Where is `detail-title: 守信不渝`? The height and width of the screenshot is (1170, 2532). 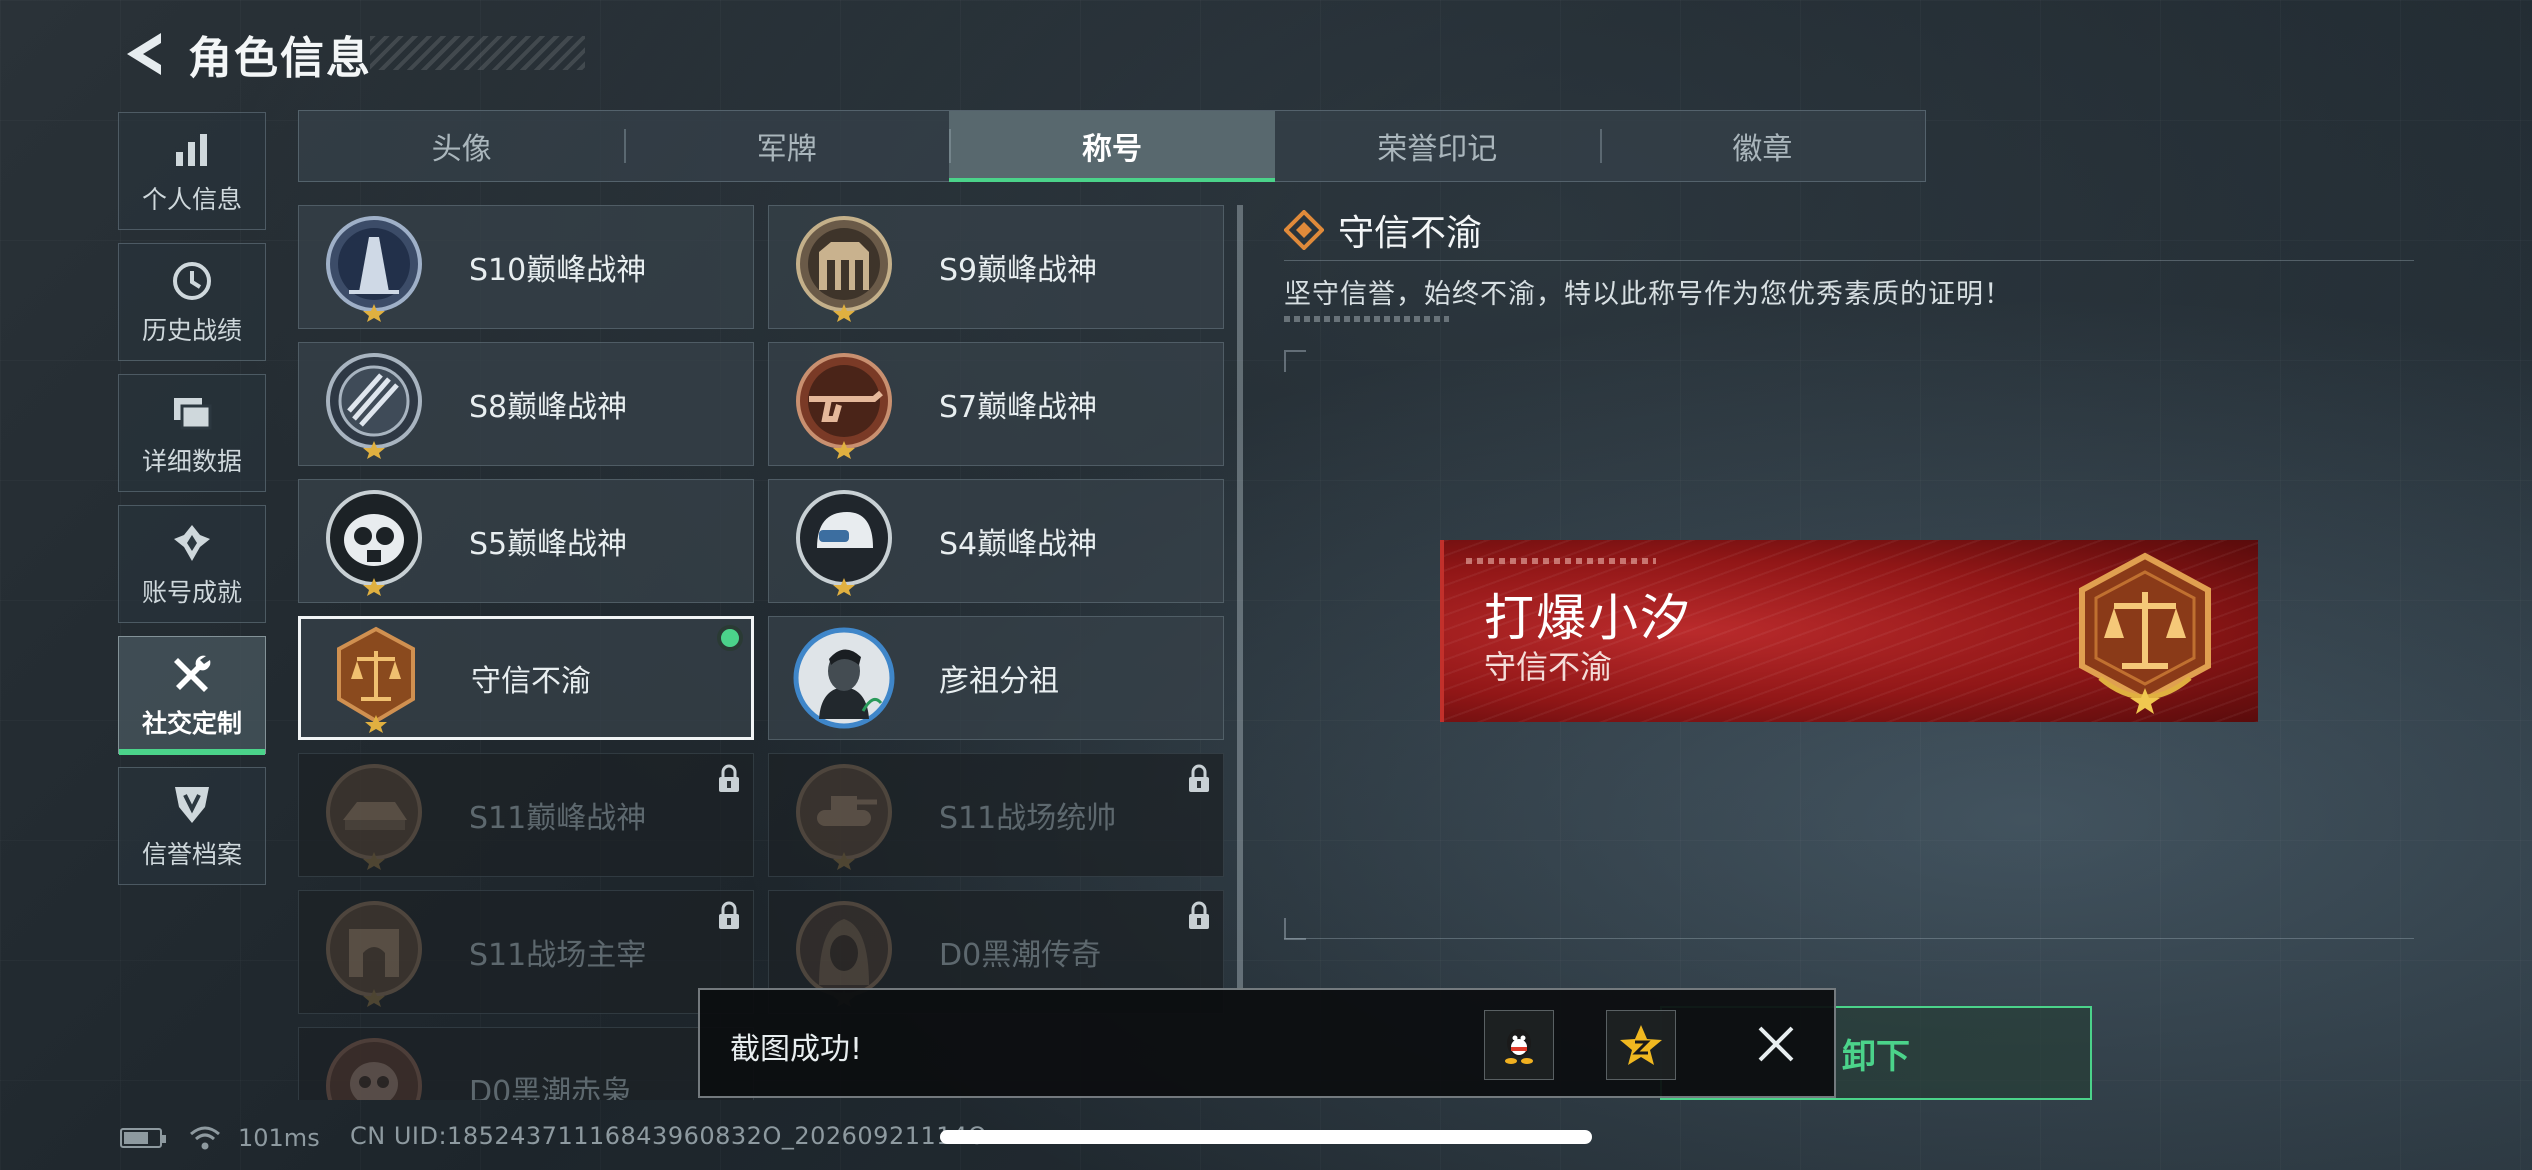
detail-title: 守信不渝 is located at coordinates (1410, 233).